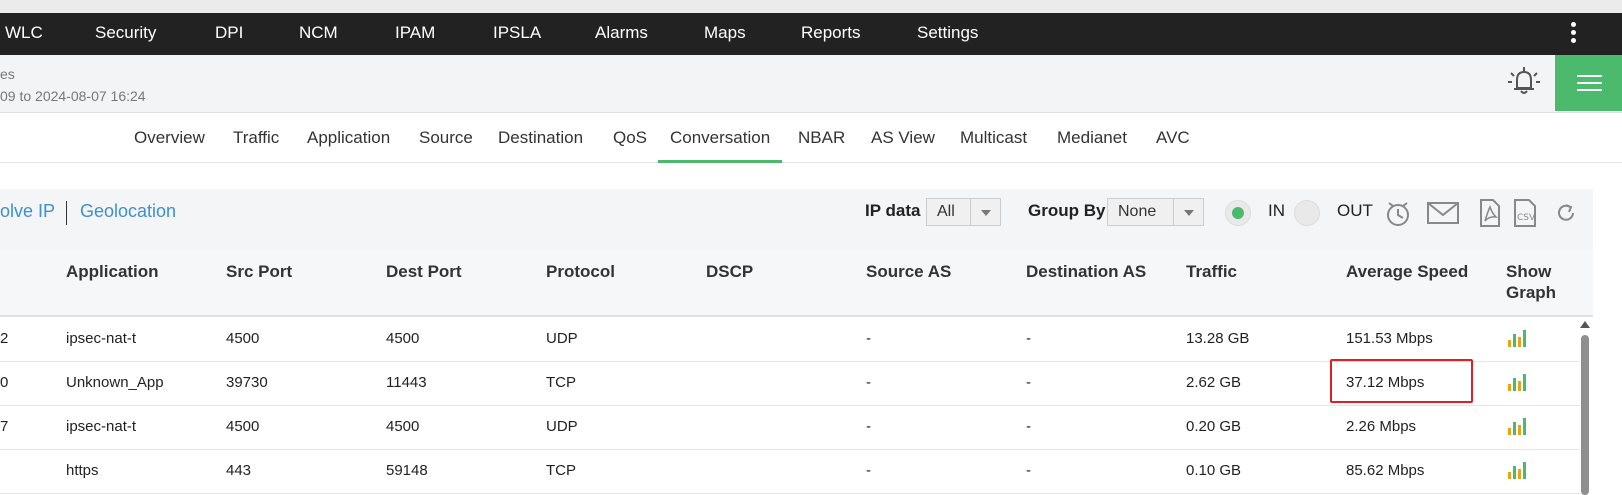 Image resolution: width=1622 pixels, height=495 pixels. Describe the element at coordinates (1401, 381) in the screenshot. I see `highlight-box` at that location.